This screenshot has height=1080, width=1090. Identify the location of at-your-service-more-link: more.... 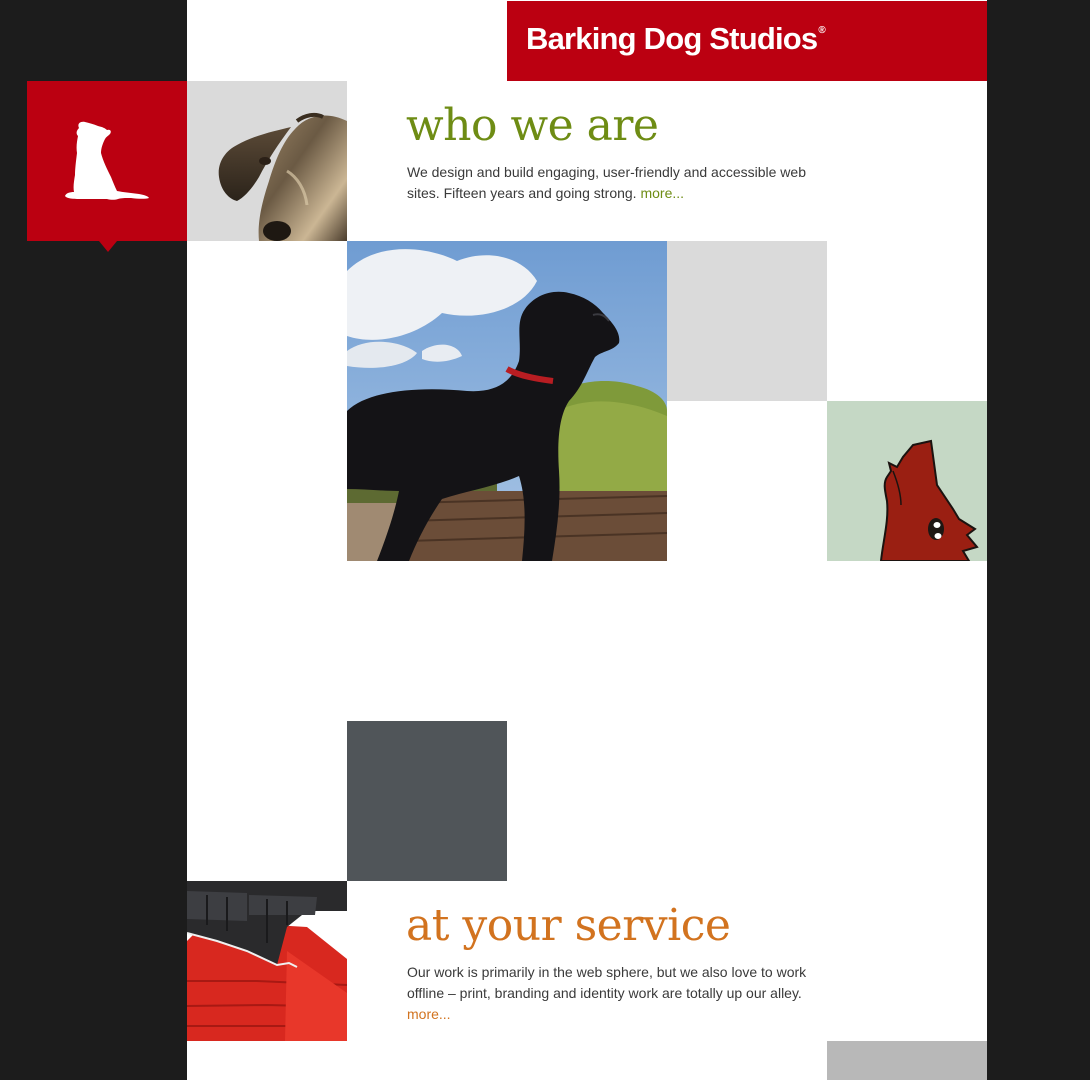
(429, 1014).